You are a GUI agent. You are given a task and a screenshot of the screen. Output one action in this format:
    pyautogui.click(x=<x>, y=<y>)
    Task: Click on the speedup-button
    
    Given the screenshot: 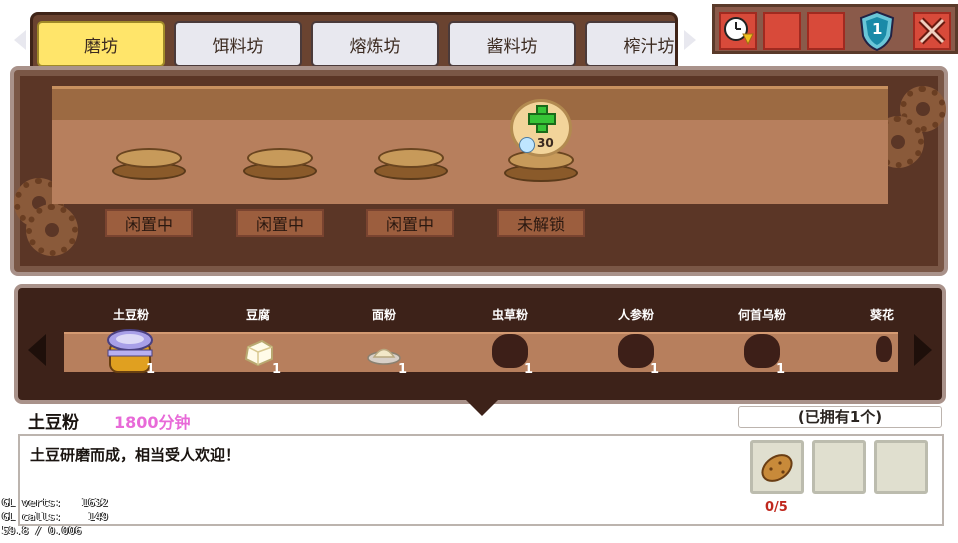 What is the action you would take?
    pyautogui.click(x=738, y=31)
    